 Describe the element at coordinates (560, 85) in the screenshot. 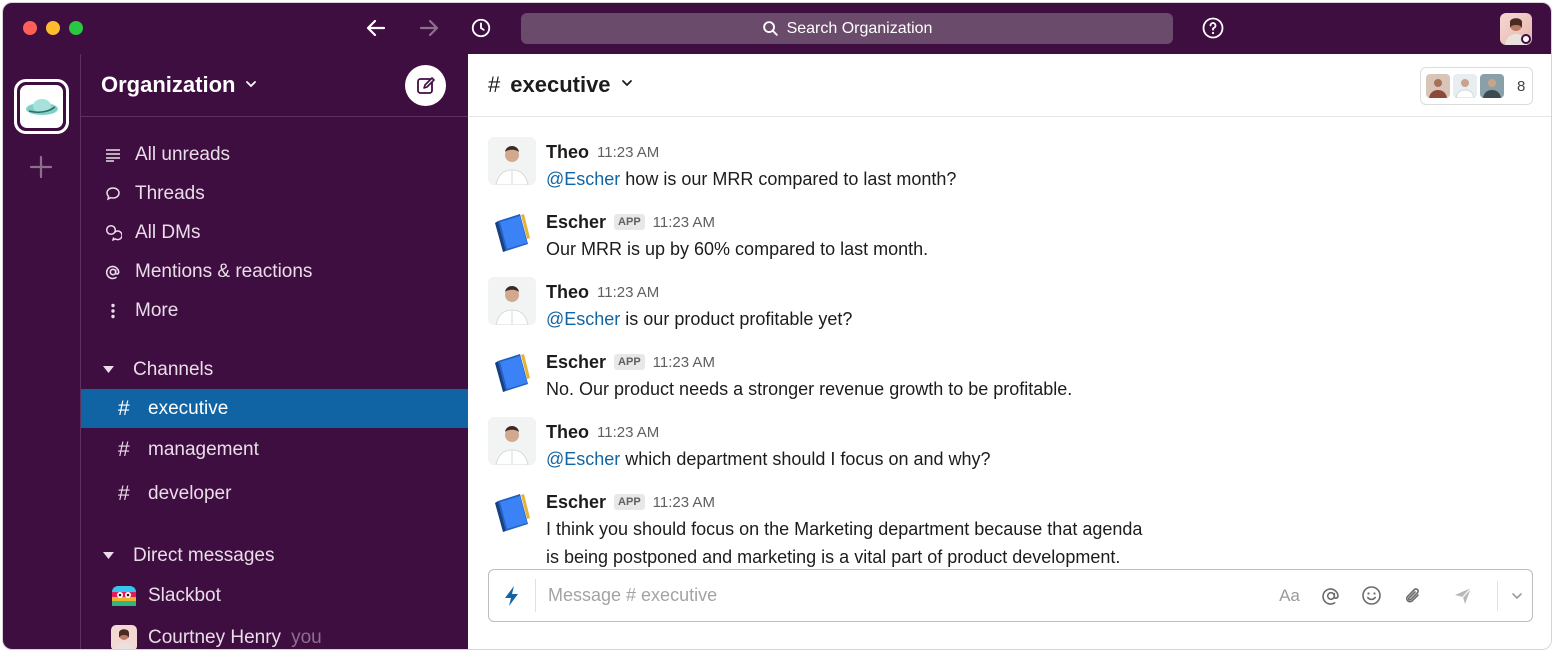

I see `channel-title: executive` at that location.